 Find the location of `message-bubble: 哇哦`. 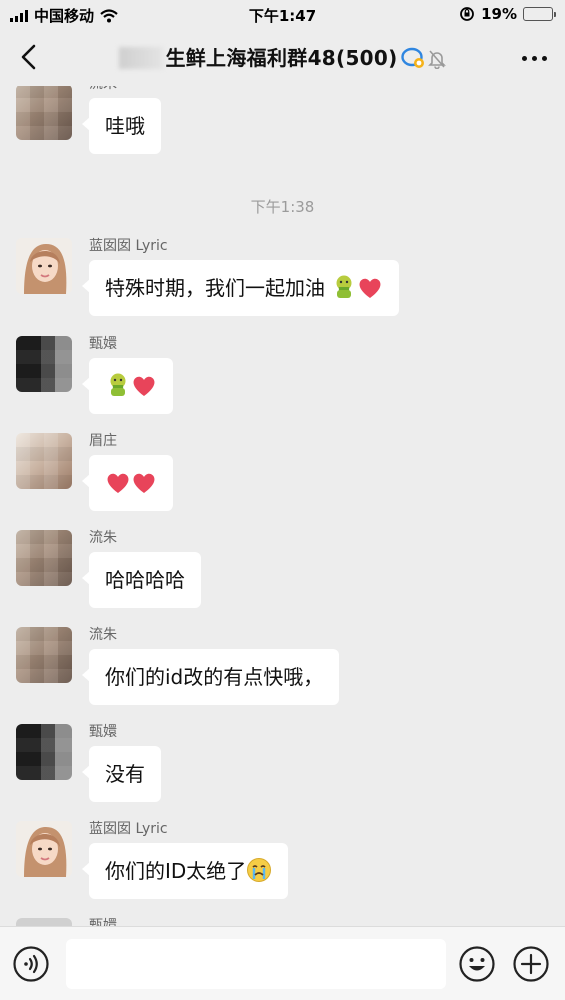

message-bubble: 哇哦 is located at coordinates (121, 126).